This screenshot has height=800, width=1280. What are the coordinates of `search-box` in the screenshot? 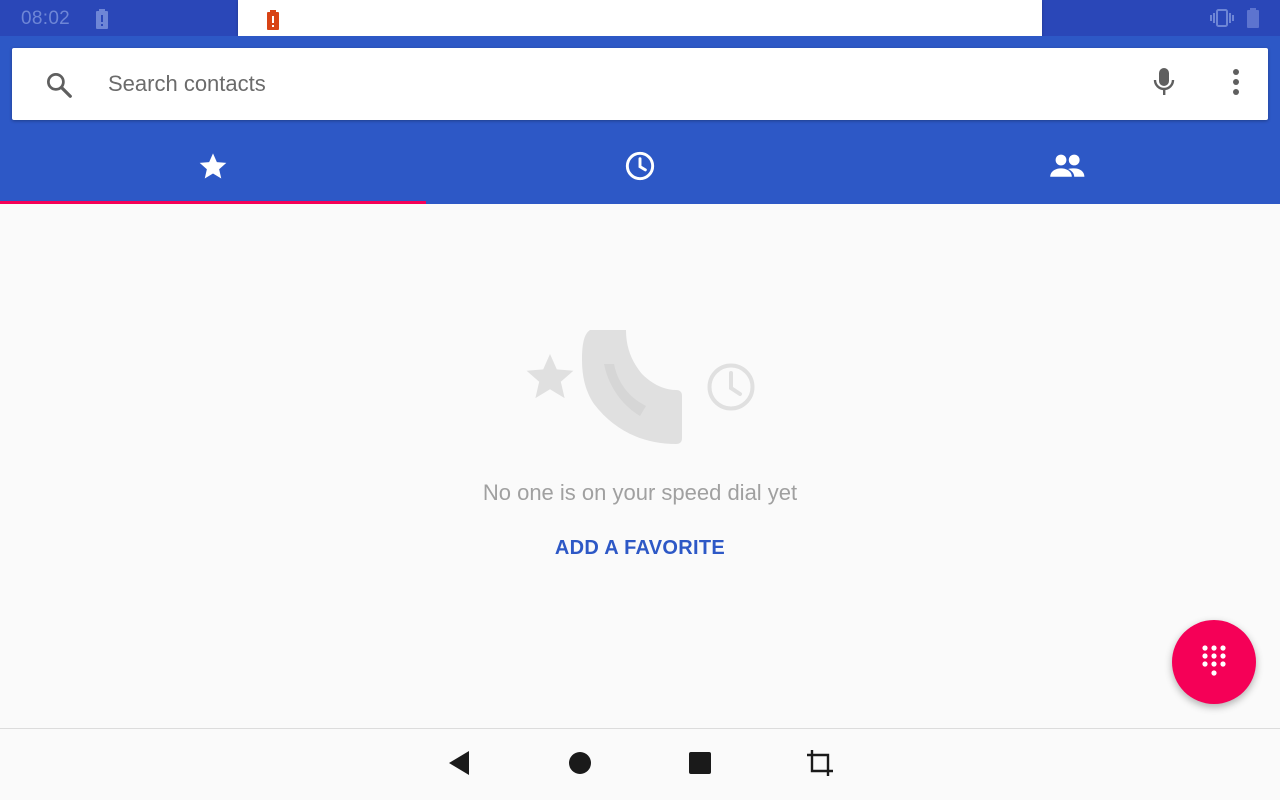 It's located at (640, 84).